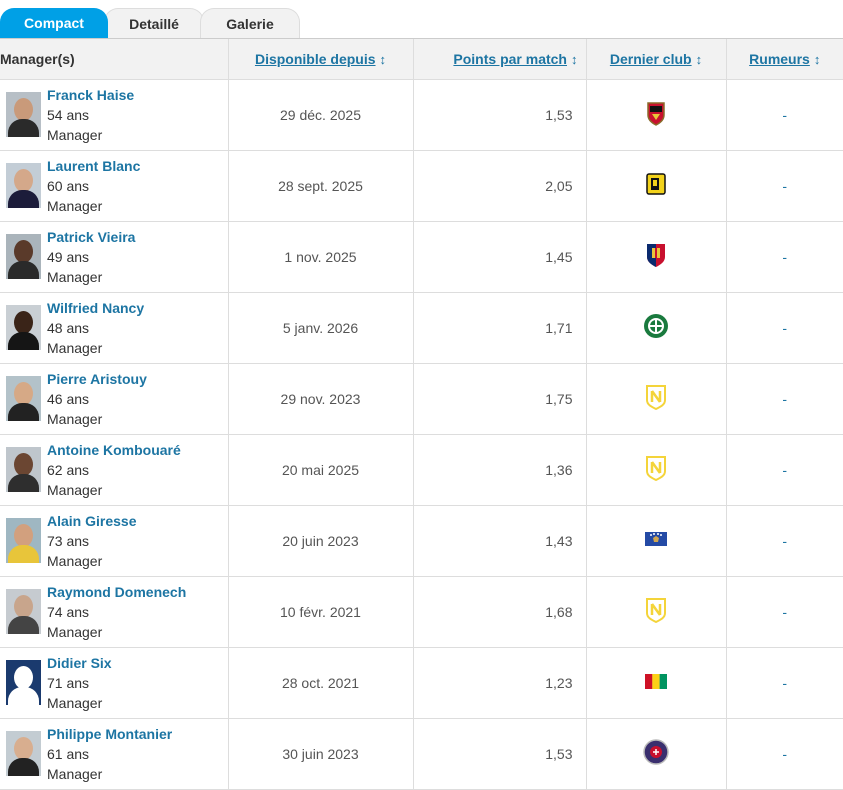  What do you see at coordinates (68, 753) in the screenshot?
I see `manager-age: 61 ans` at bounding box center [68, 753].